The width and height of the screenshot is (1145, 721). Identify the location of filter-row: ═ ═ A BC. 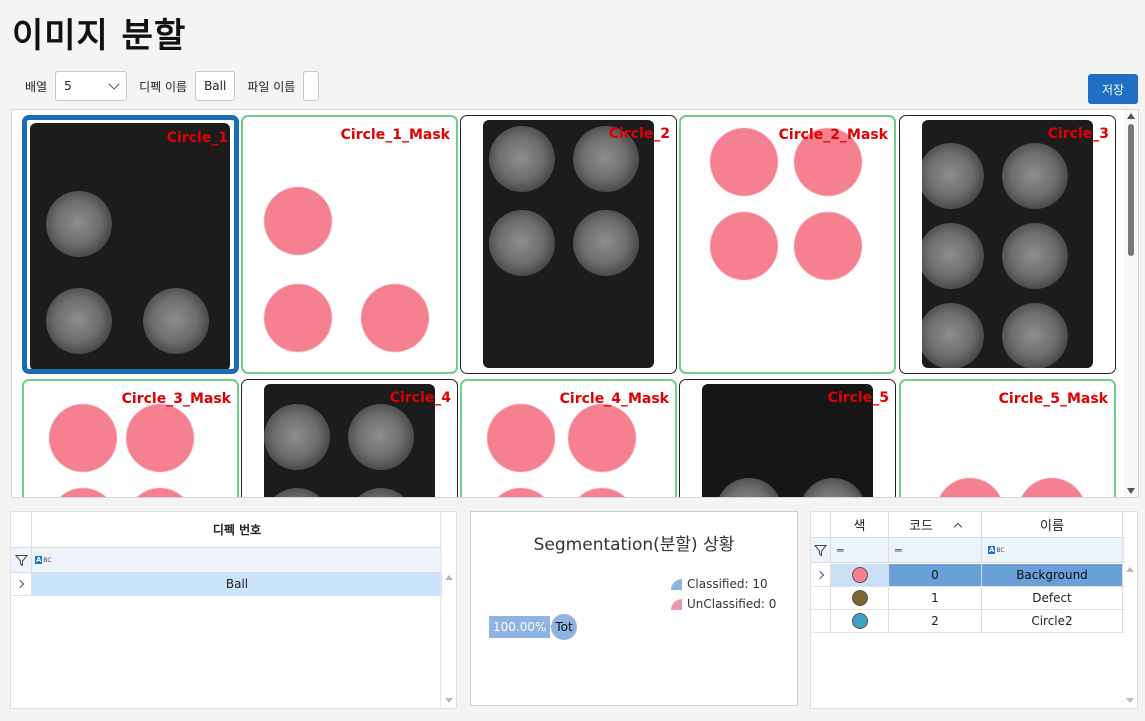
(968, 550).